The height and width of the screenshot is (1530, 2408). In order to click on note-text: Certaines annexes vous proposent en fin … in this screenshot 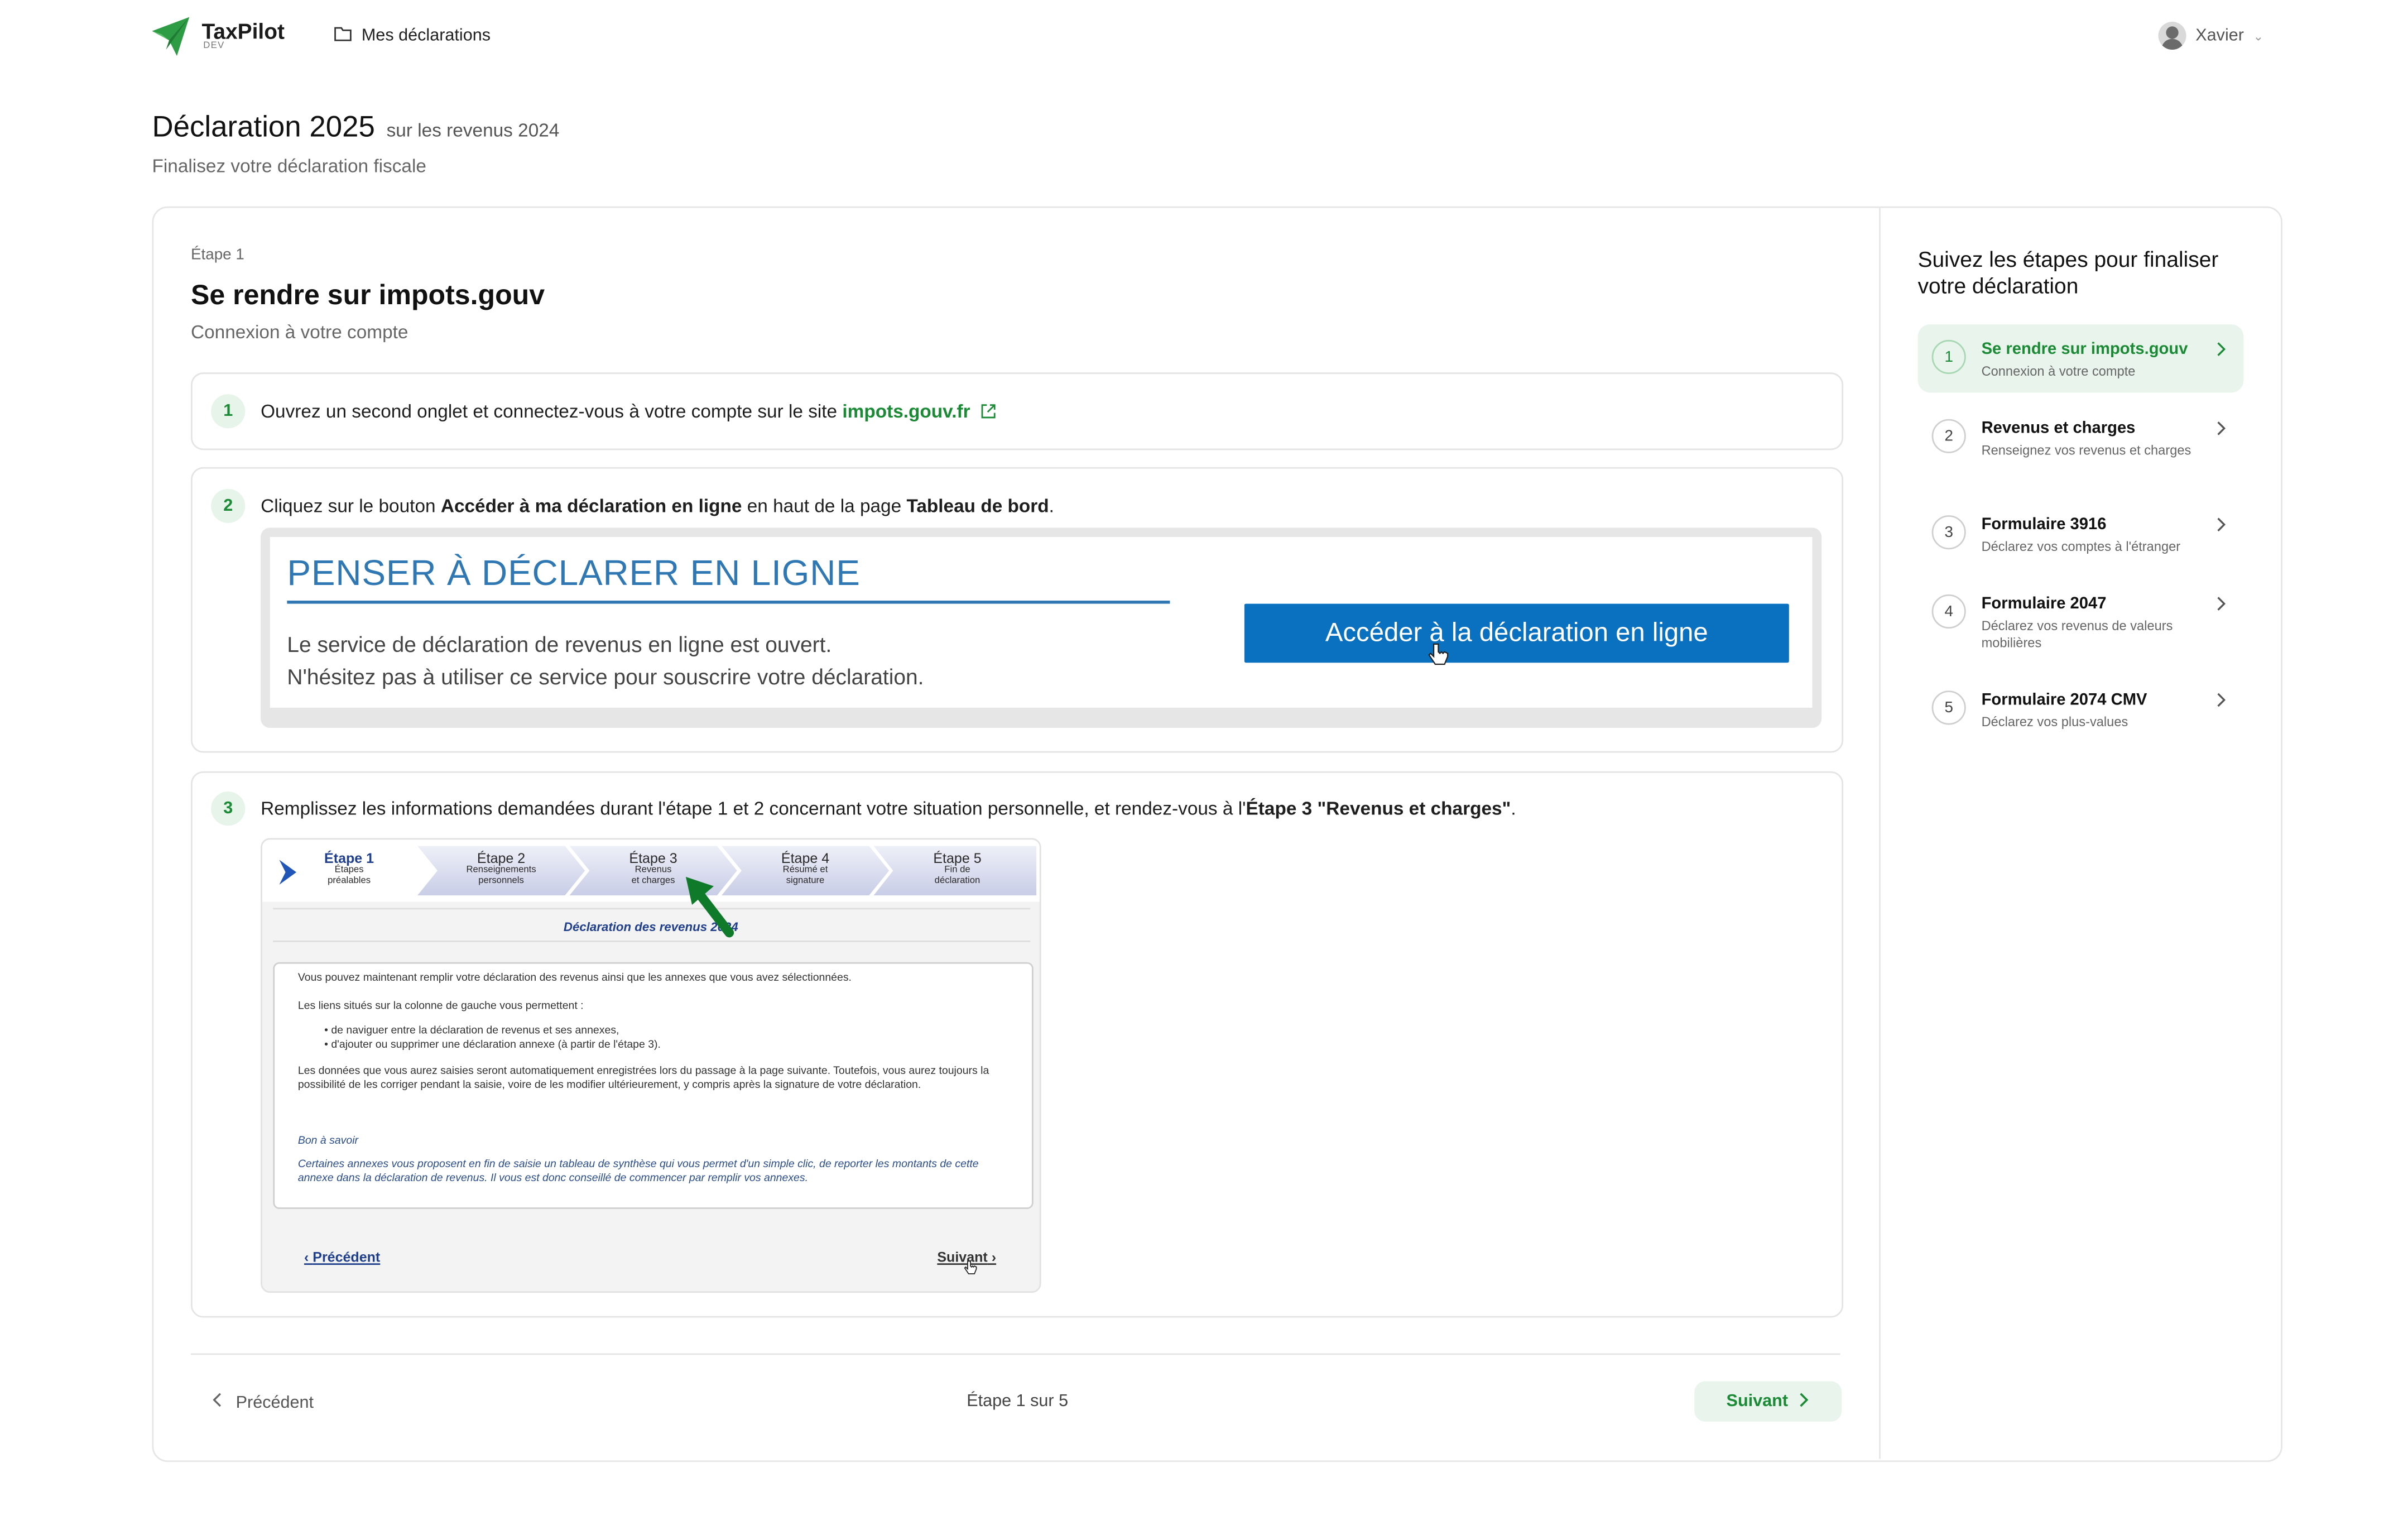, I will do `click(638, 1171)`.